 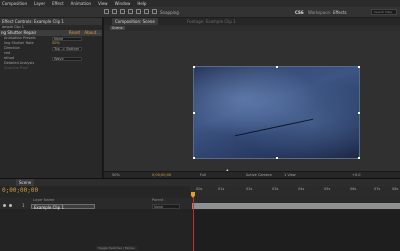 I want to click on rotate-icon, so click(x=130, y=11).